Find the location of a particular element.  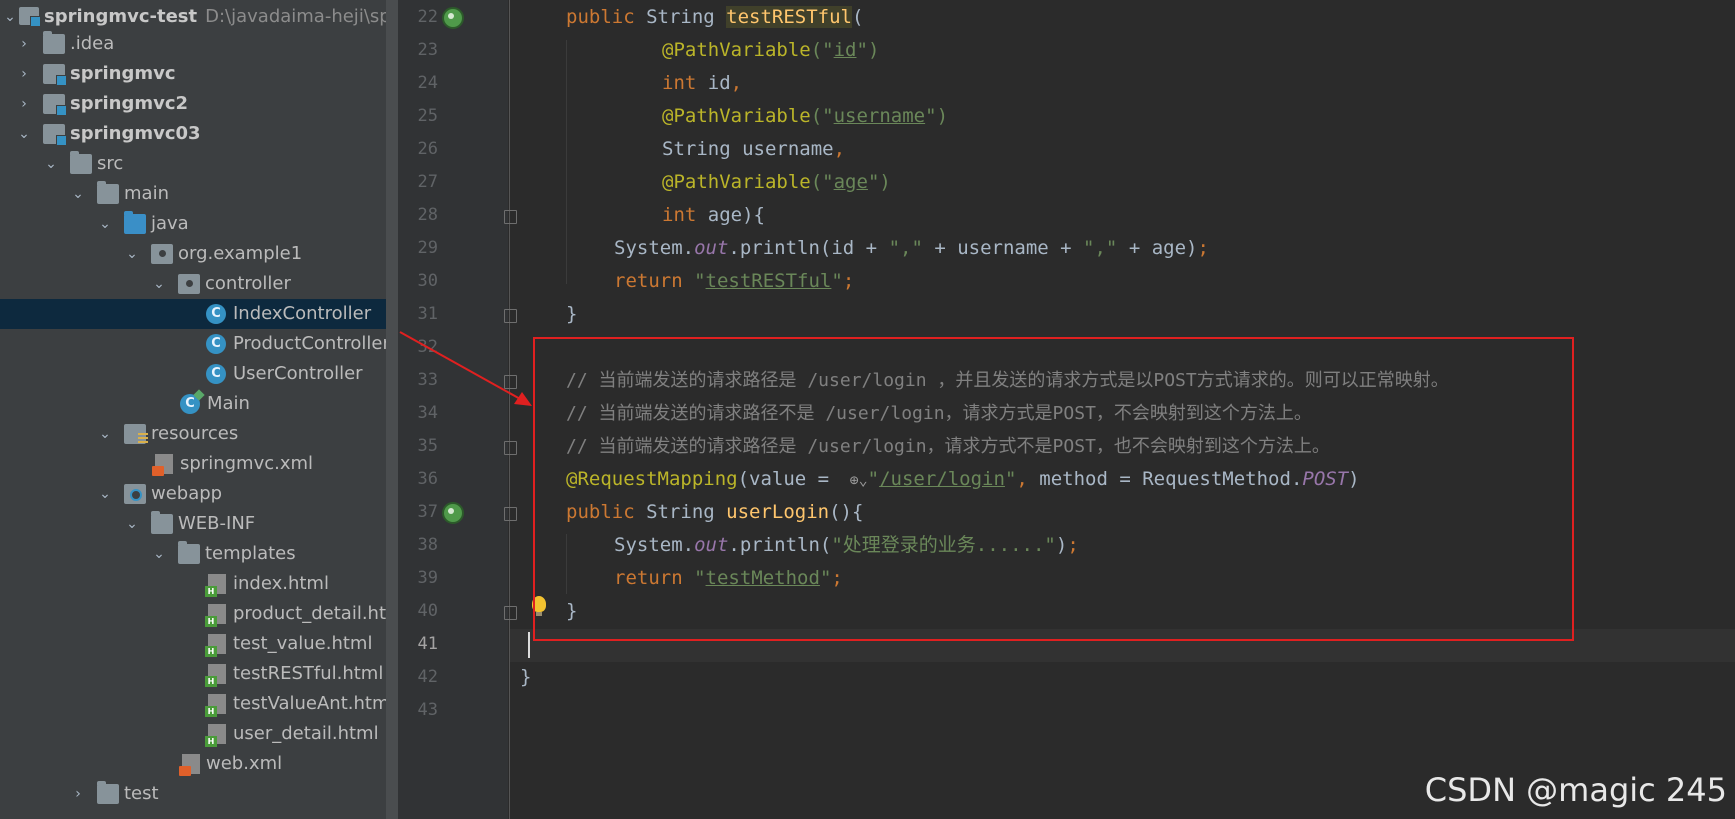

tree-item-label: .idea is located at coordinates (92, 43).